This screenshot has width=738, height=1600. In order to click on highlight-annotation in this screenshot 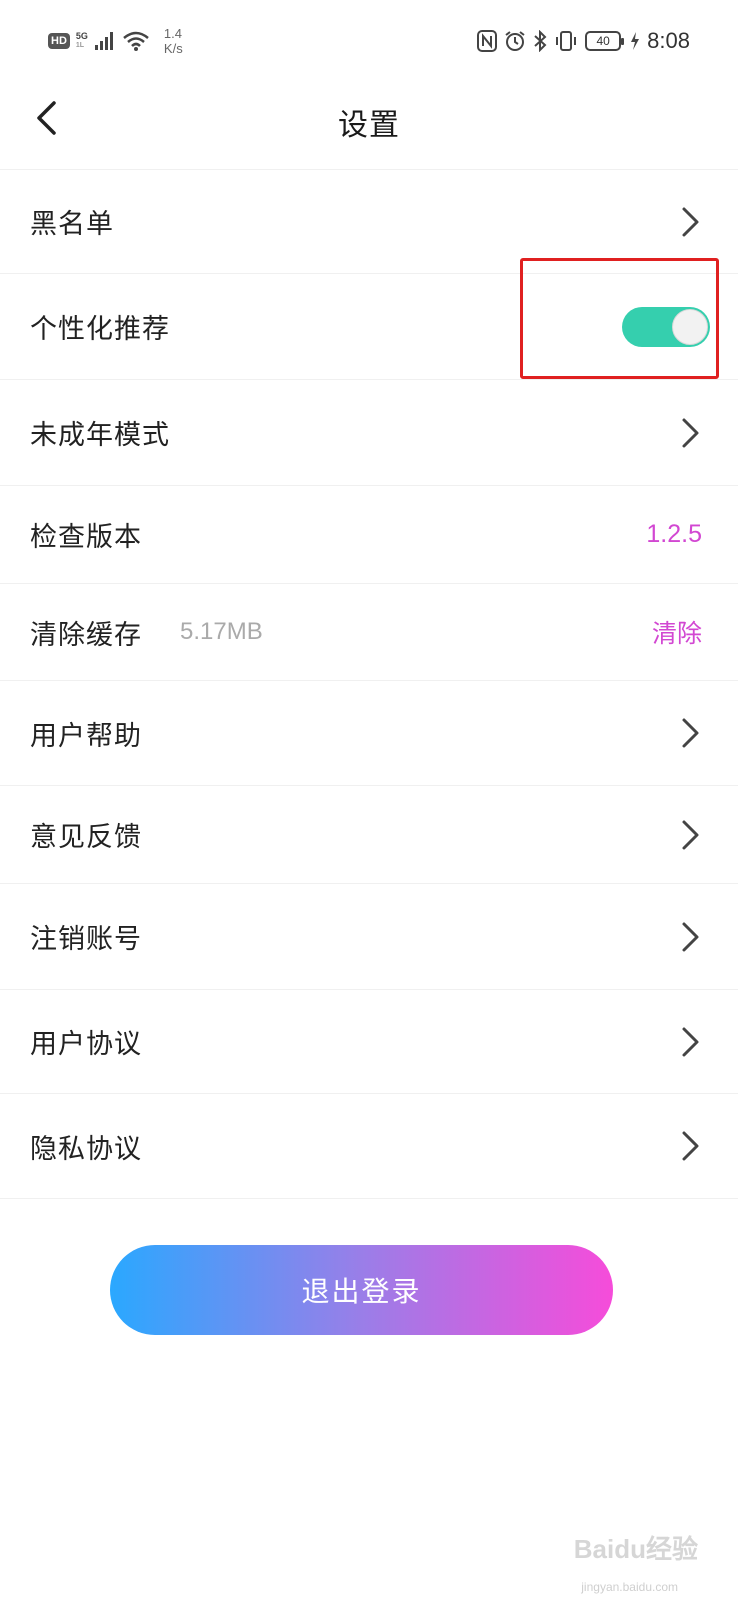, I will do `click(619, 318)`.